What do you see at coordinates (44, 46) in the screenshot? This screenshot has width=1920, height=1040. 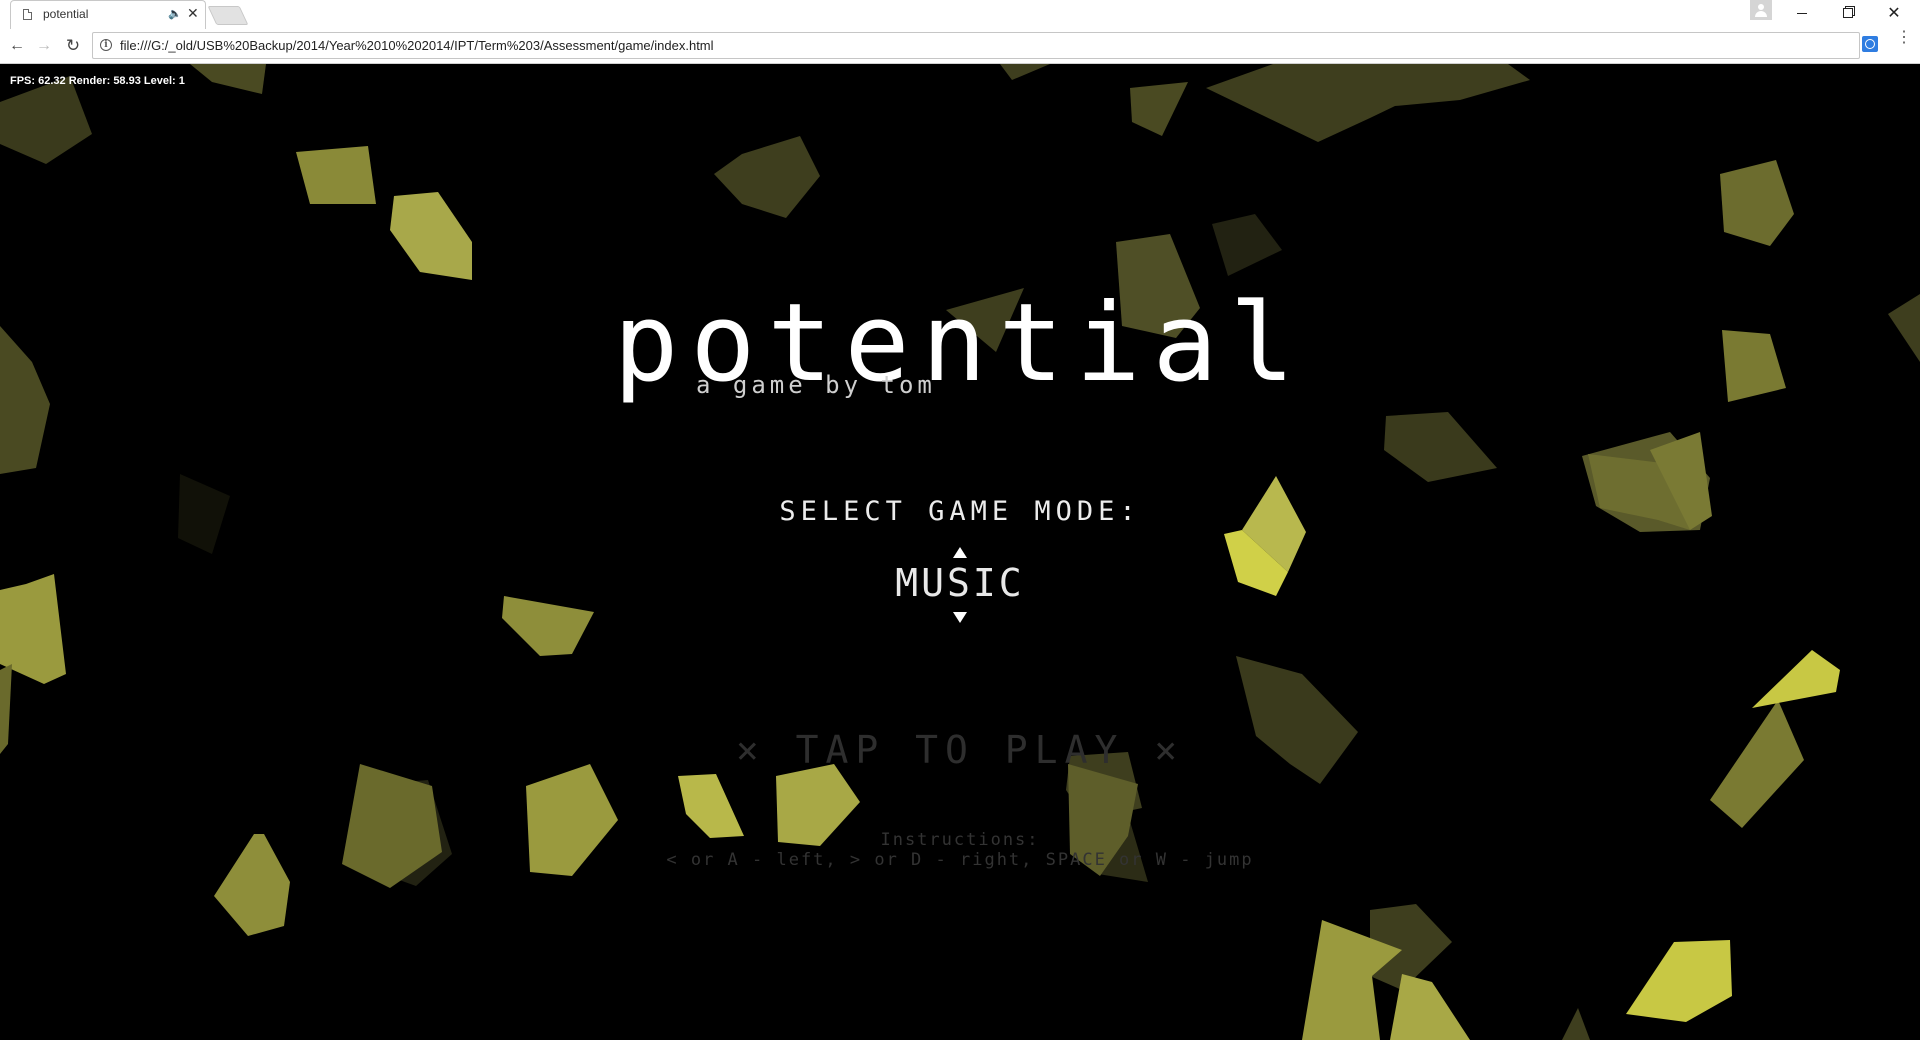 I see `forward-button: →` at bounding box center [44, 46].